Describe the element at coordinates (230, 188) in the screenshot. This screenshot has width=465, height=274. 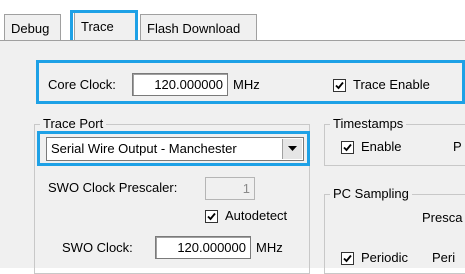
I see `swo-prescaler-input: 1` at that location.